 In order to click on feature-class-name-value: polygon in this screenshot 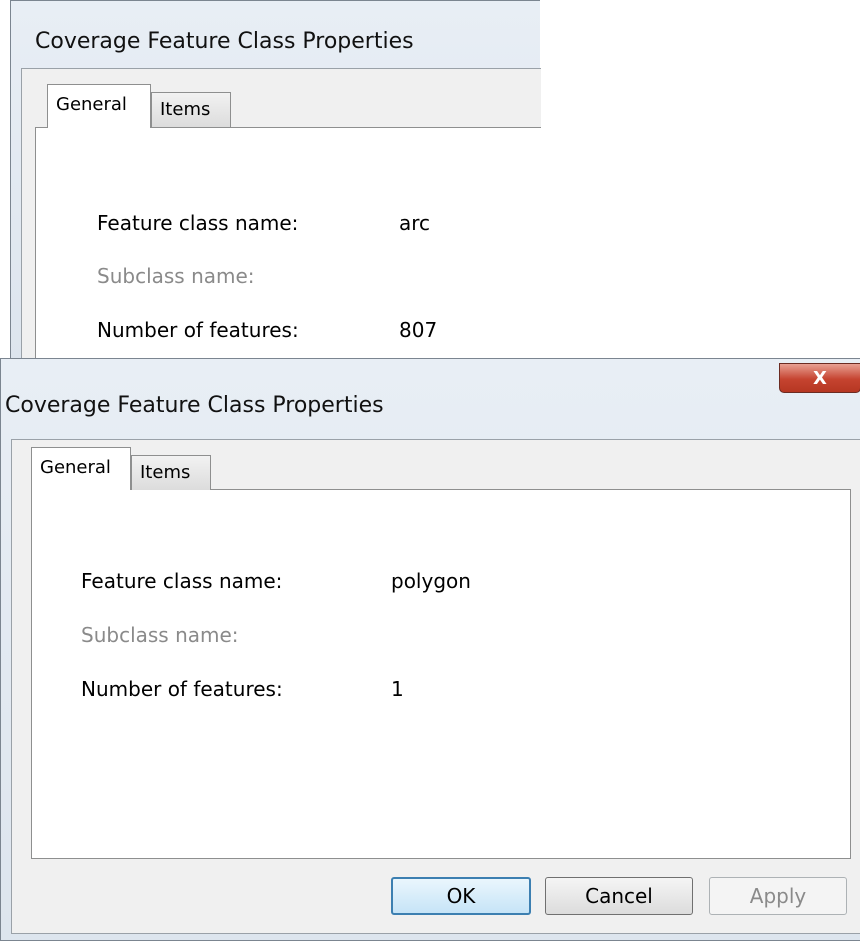, I will do `click(431, 581)`.